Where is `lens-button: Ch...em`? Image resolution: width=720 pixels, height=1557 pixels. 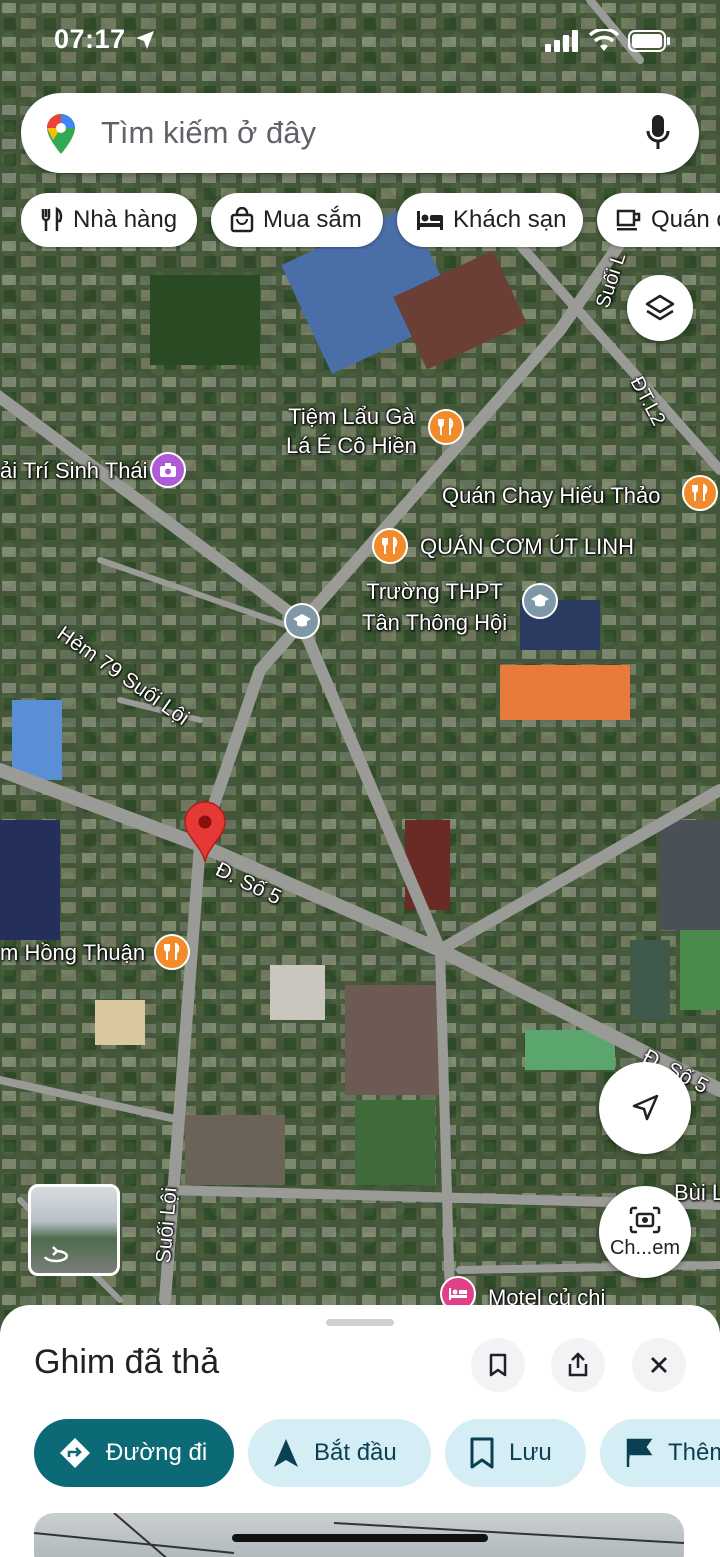
lens-button: Ch...em is located at coordinates (645, 1232).